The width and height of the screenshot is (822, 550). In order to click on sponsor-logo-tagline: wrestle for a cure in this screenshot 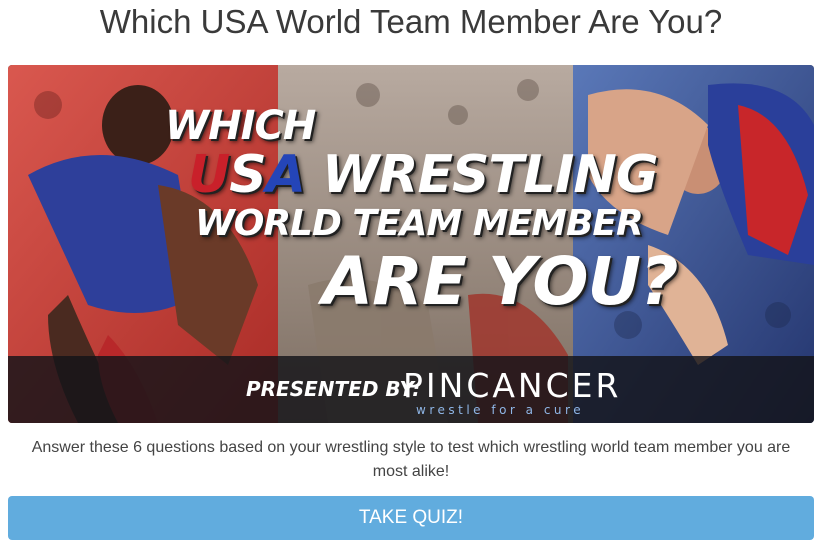, I will do `click(500, 410)`.